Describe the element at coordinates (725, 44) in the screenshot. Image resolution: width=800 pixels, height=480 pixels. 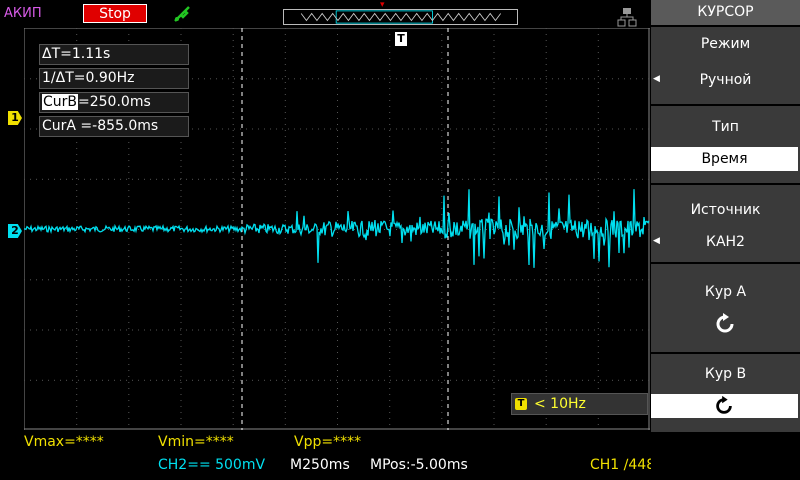
I see `mode-label: Режим` at that location.